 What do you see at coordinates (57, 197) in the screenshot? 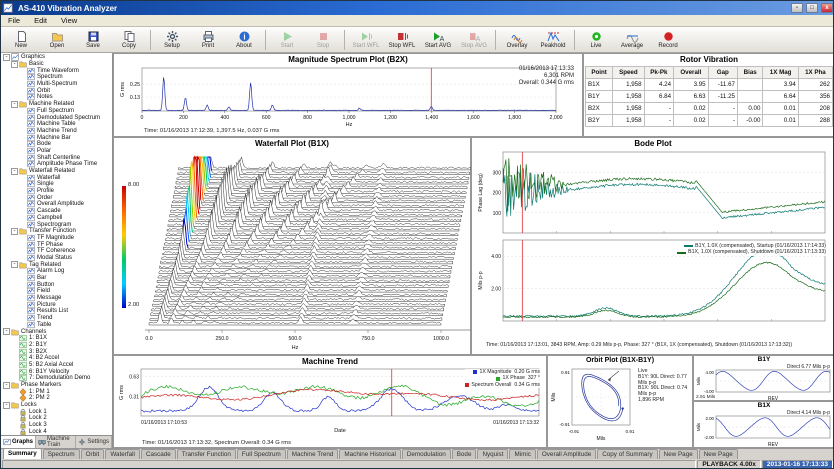
I see `tree-node-order: Order` at bounding box center [57, 197].